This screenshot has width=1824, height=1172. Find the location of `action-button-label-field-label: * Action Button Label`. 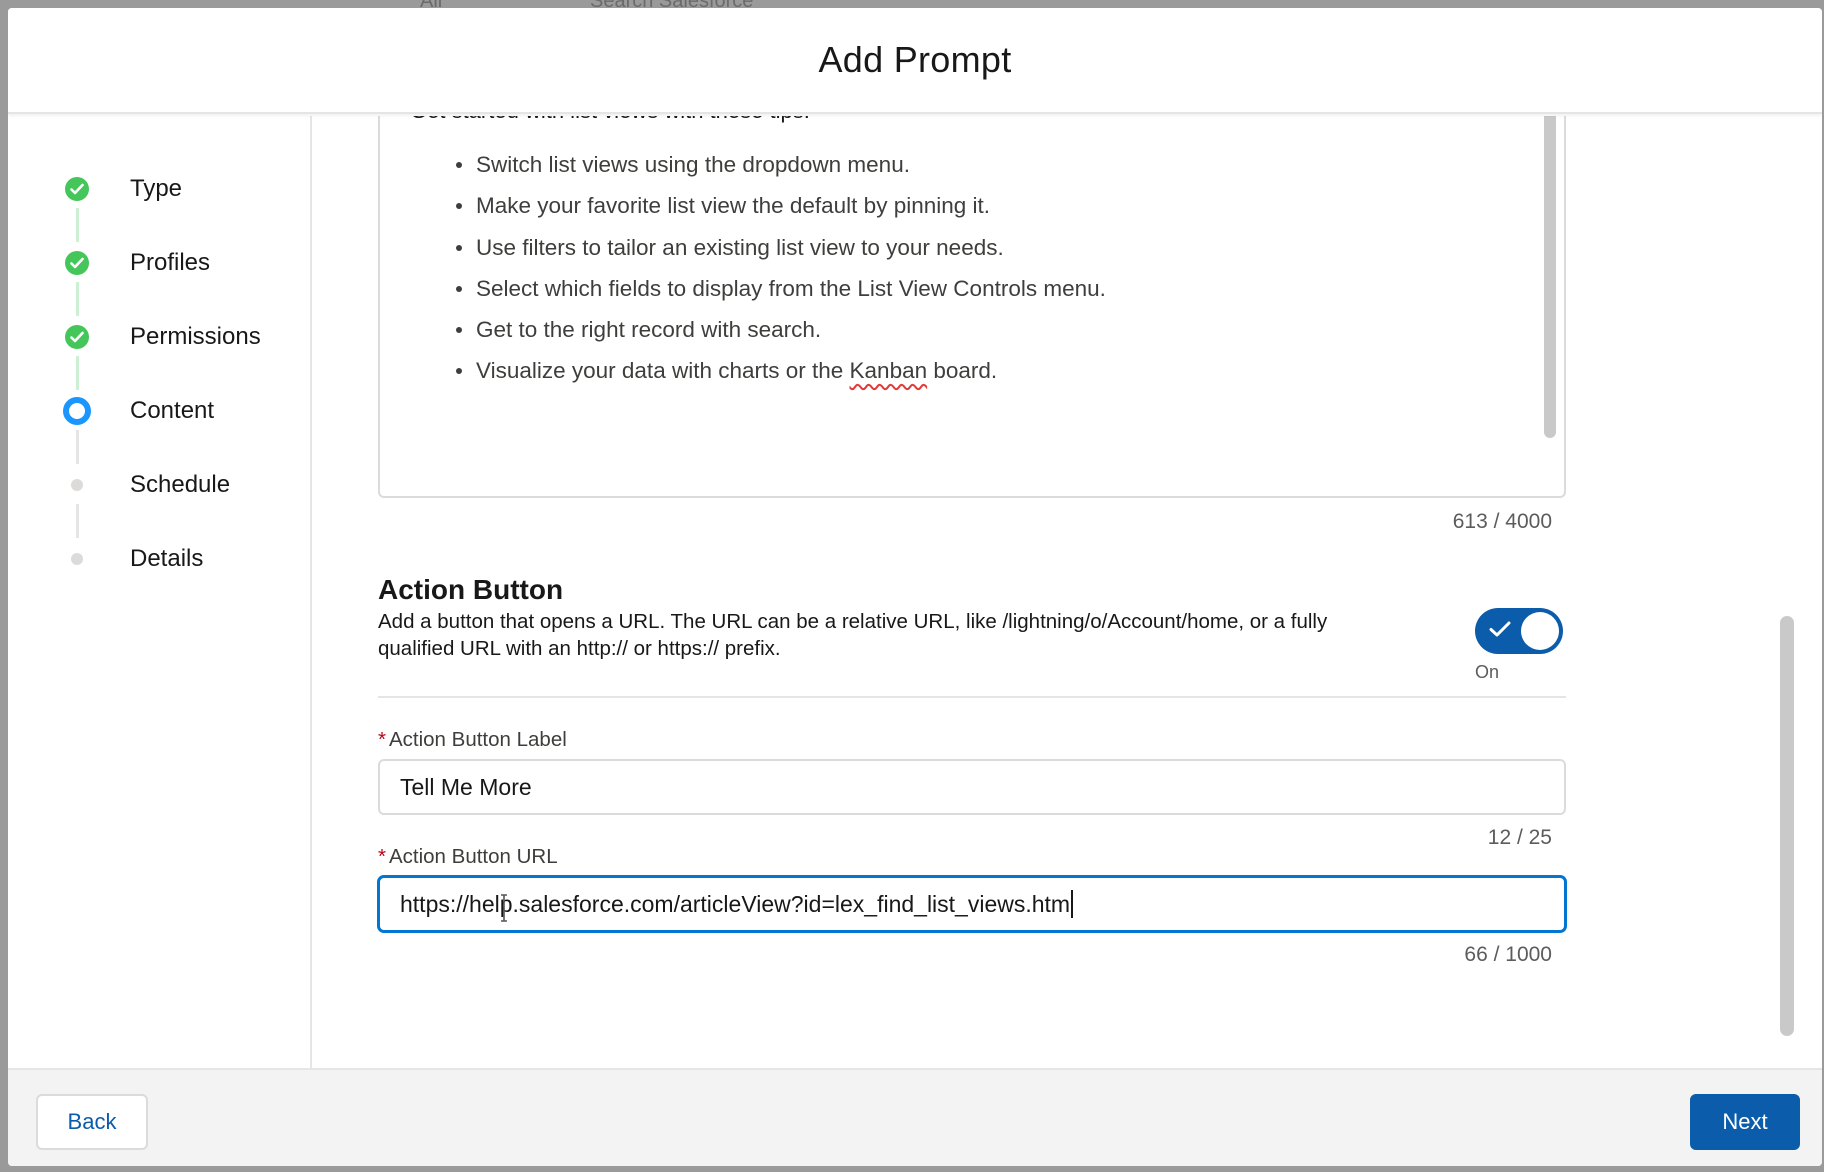

action-button-label-field-label: * Action Button Label is located at coordinates (472, 740).